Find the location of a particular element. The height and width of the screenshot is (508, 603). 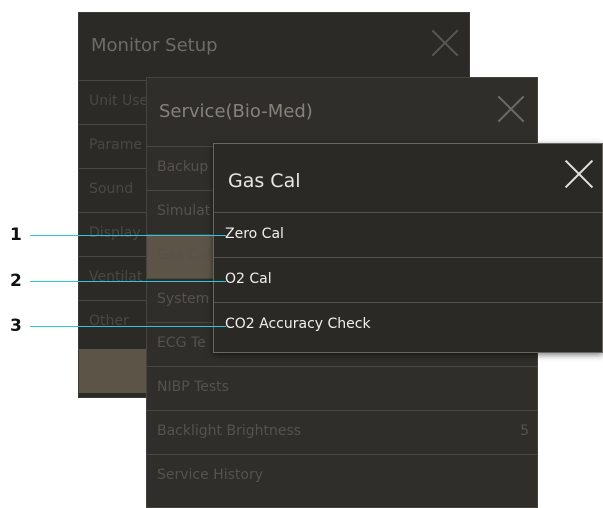

service-item: NIBP Tests is located at coordinates (342, 388).